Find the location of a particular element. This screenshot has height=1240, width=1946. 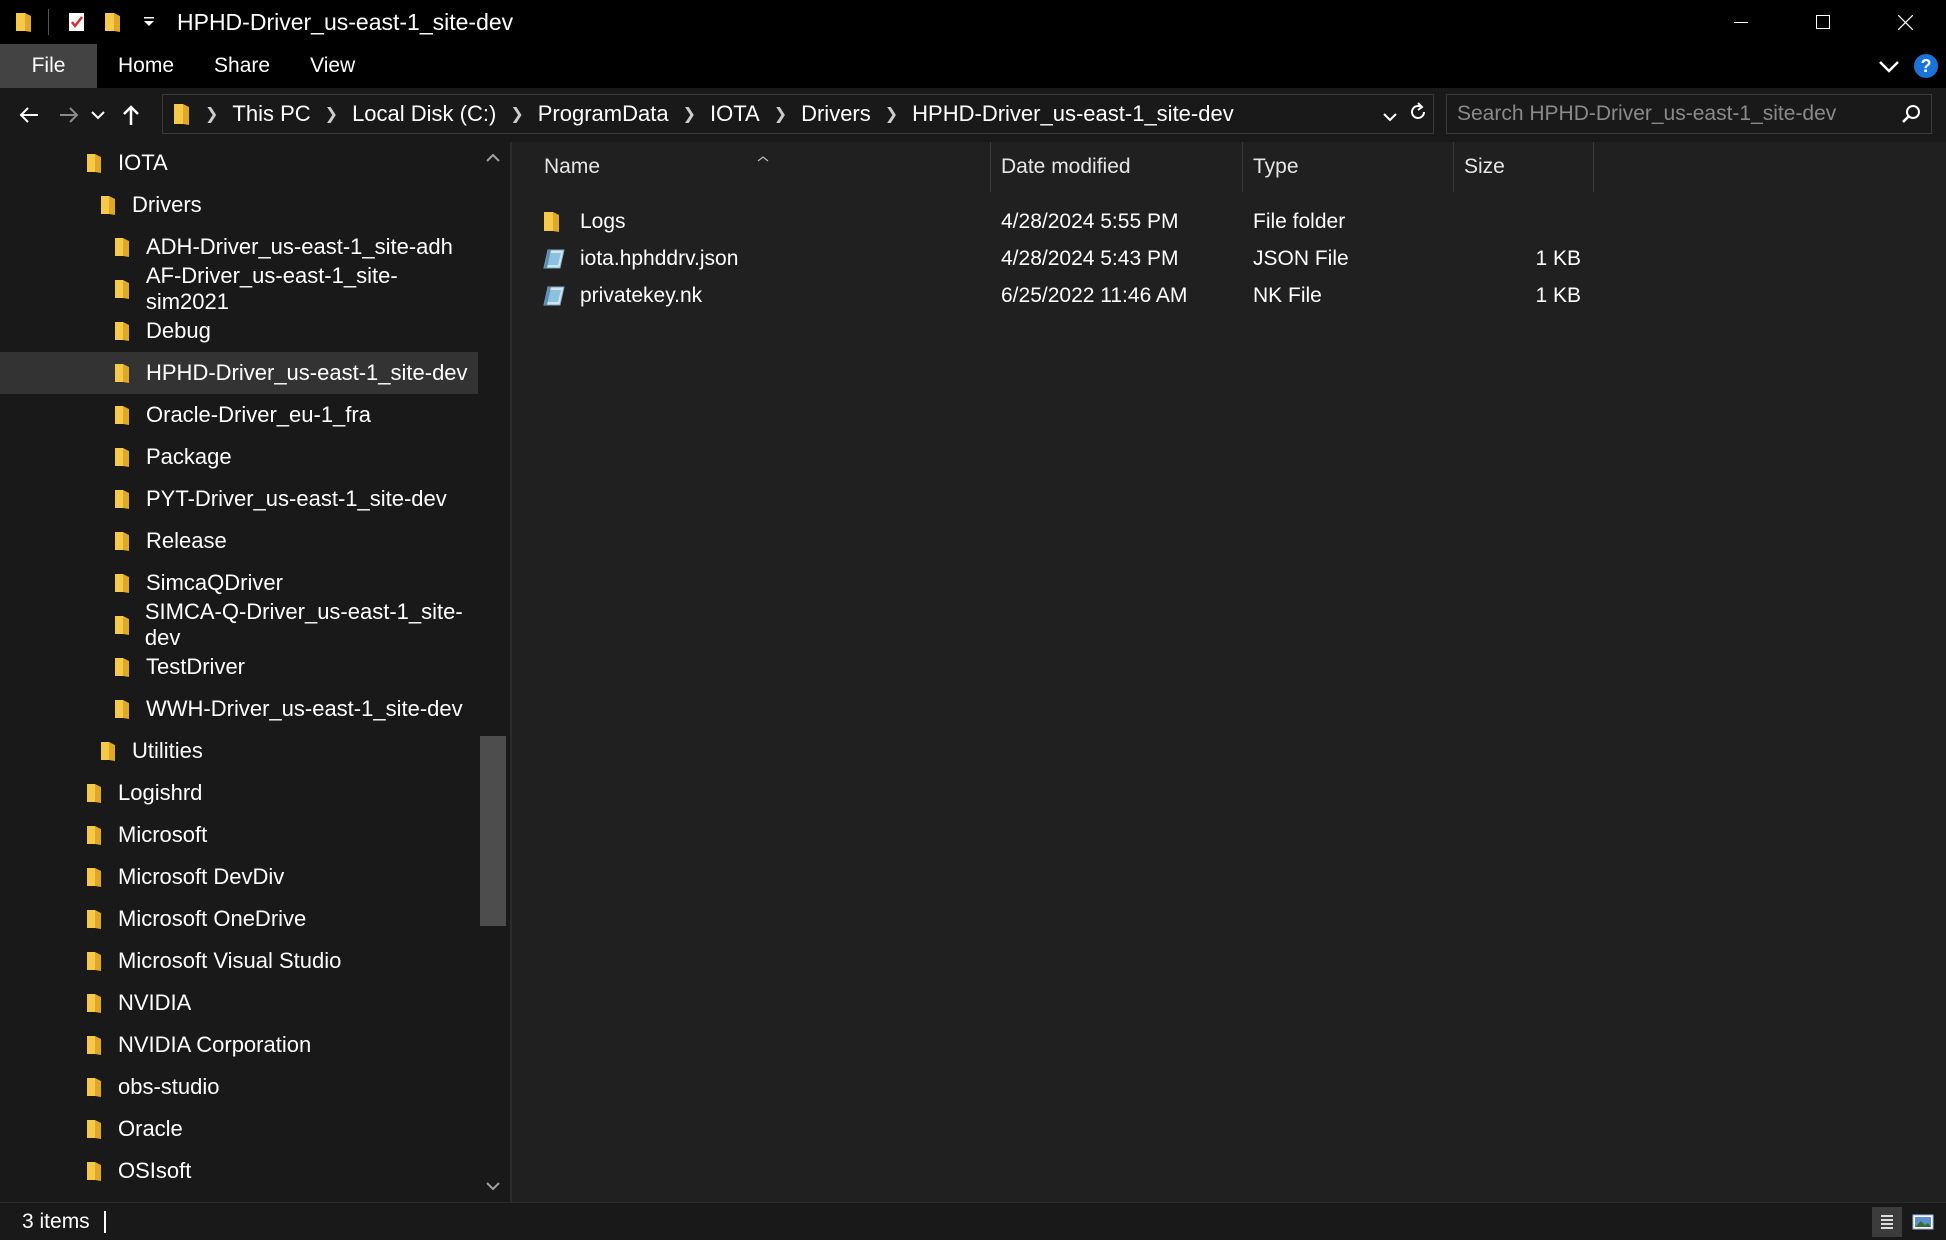

breadcrumb-drivers: Drivers is located at coordinates (836, 114).